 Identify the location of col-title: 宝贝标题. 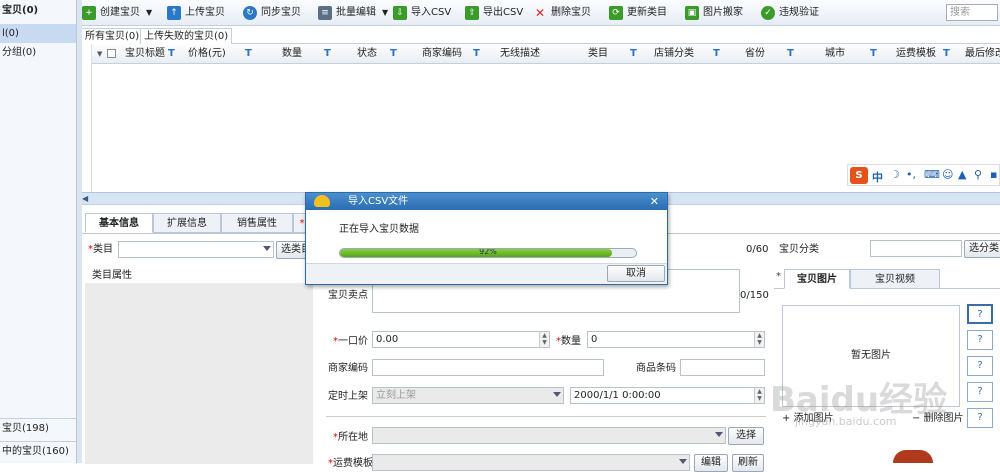
(145, 54).